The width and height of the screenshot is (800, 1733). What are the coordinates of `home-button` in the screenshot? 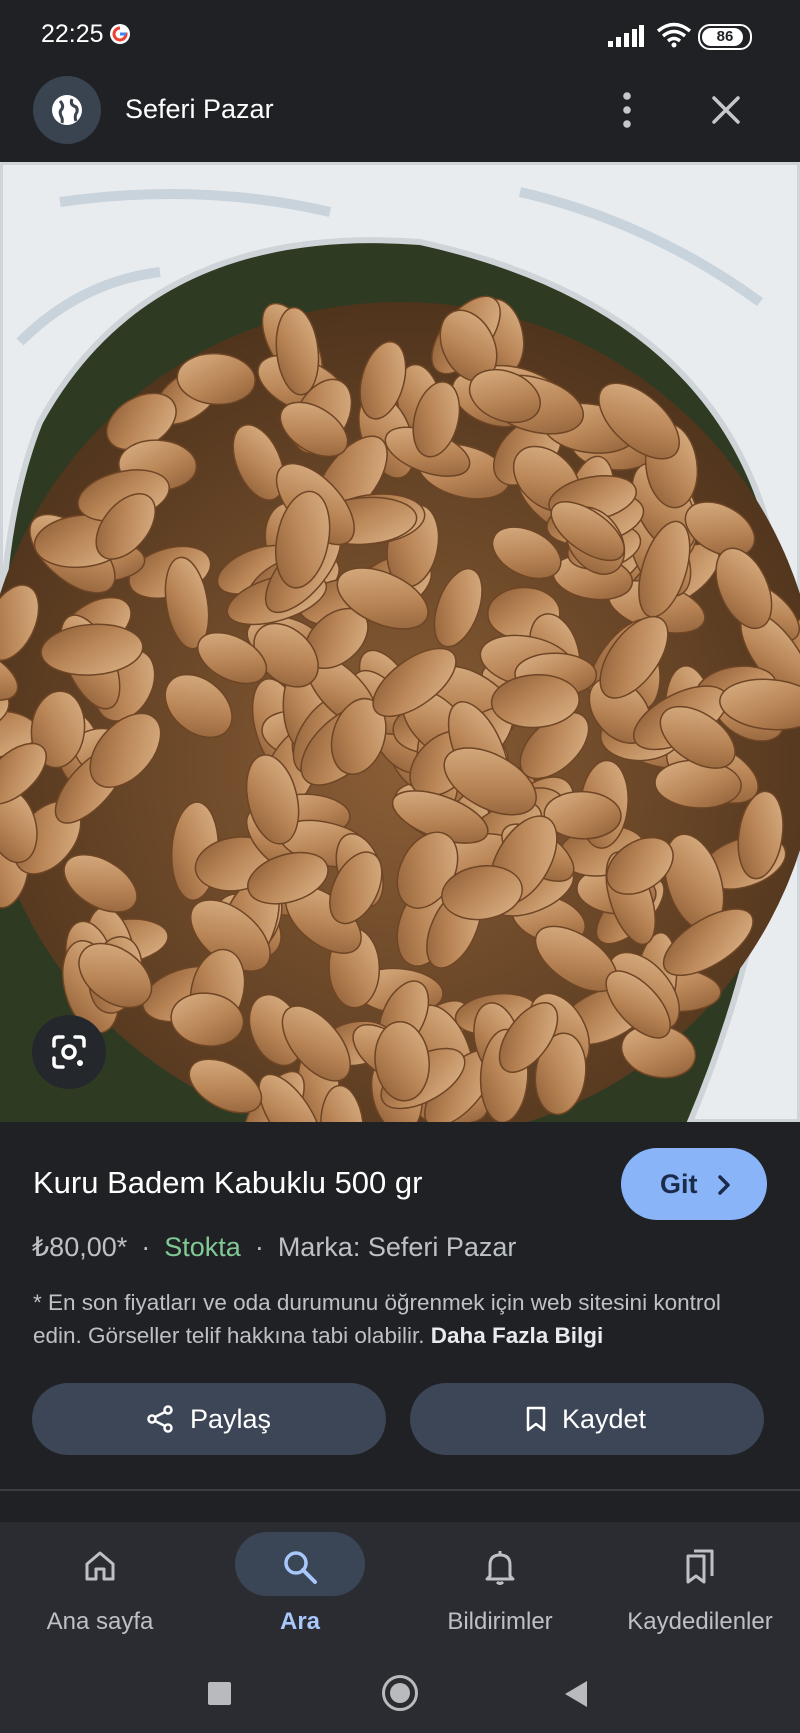 It's located at (400, 1693).